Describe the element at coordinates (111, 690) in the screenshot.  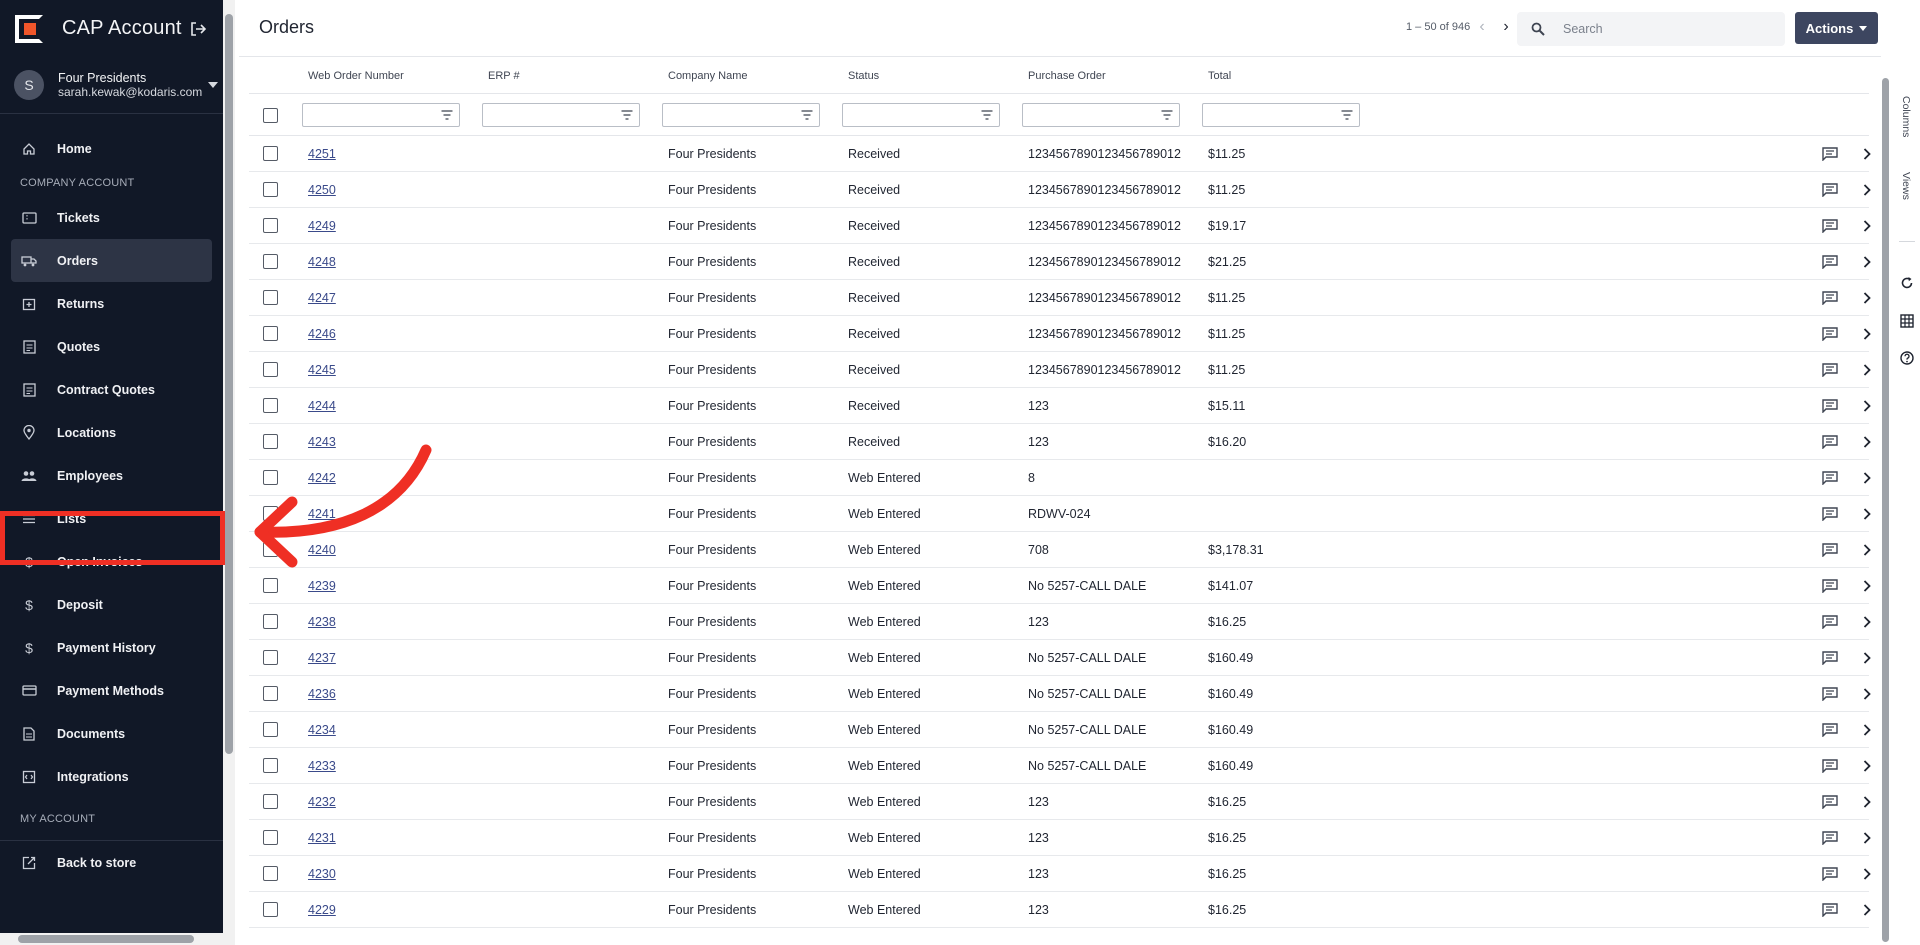
I see `sidebar-item-payment-methods: Payment Methods` at that location.